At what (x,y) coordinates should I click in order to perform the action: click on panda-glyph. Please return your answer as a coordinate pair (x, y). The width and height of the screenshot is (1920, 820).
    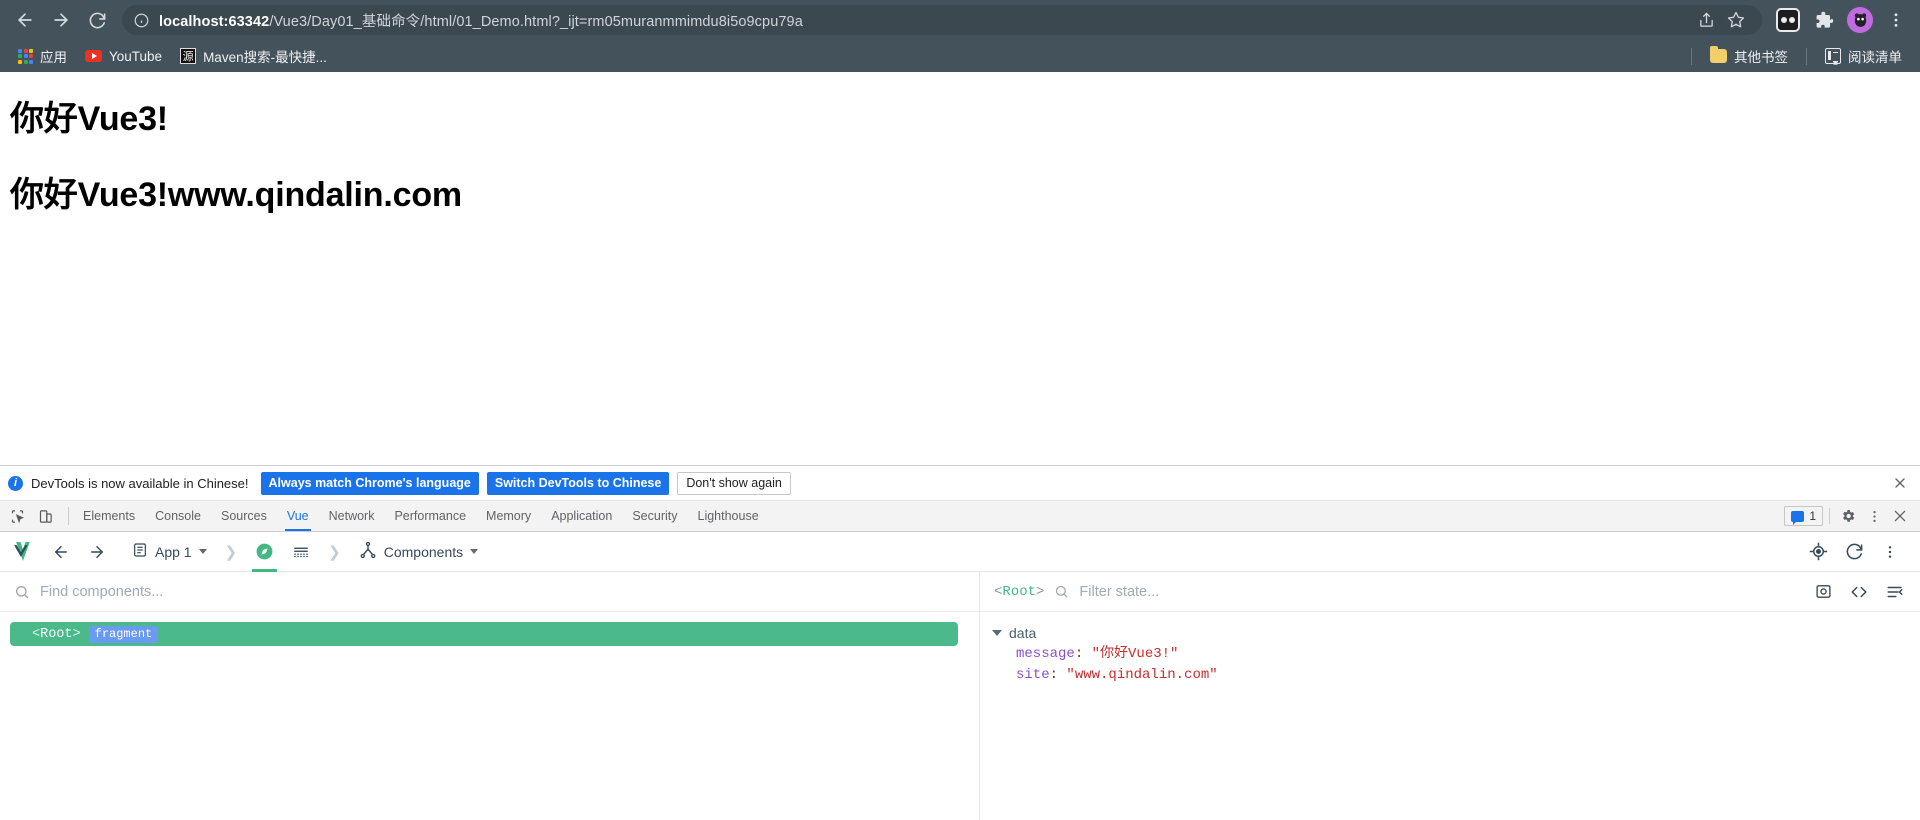
    Looking at the image, I should click on (1788, 20).